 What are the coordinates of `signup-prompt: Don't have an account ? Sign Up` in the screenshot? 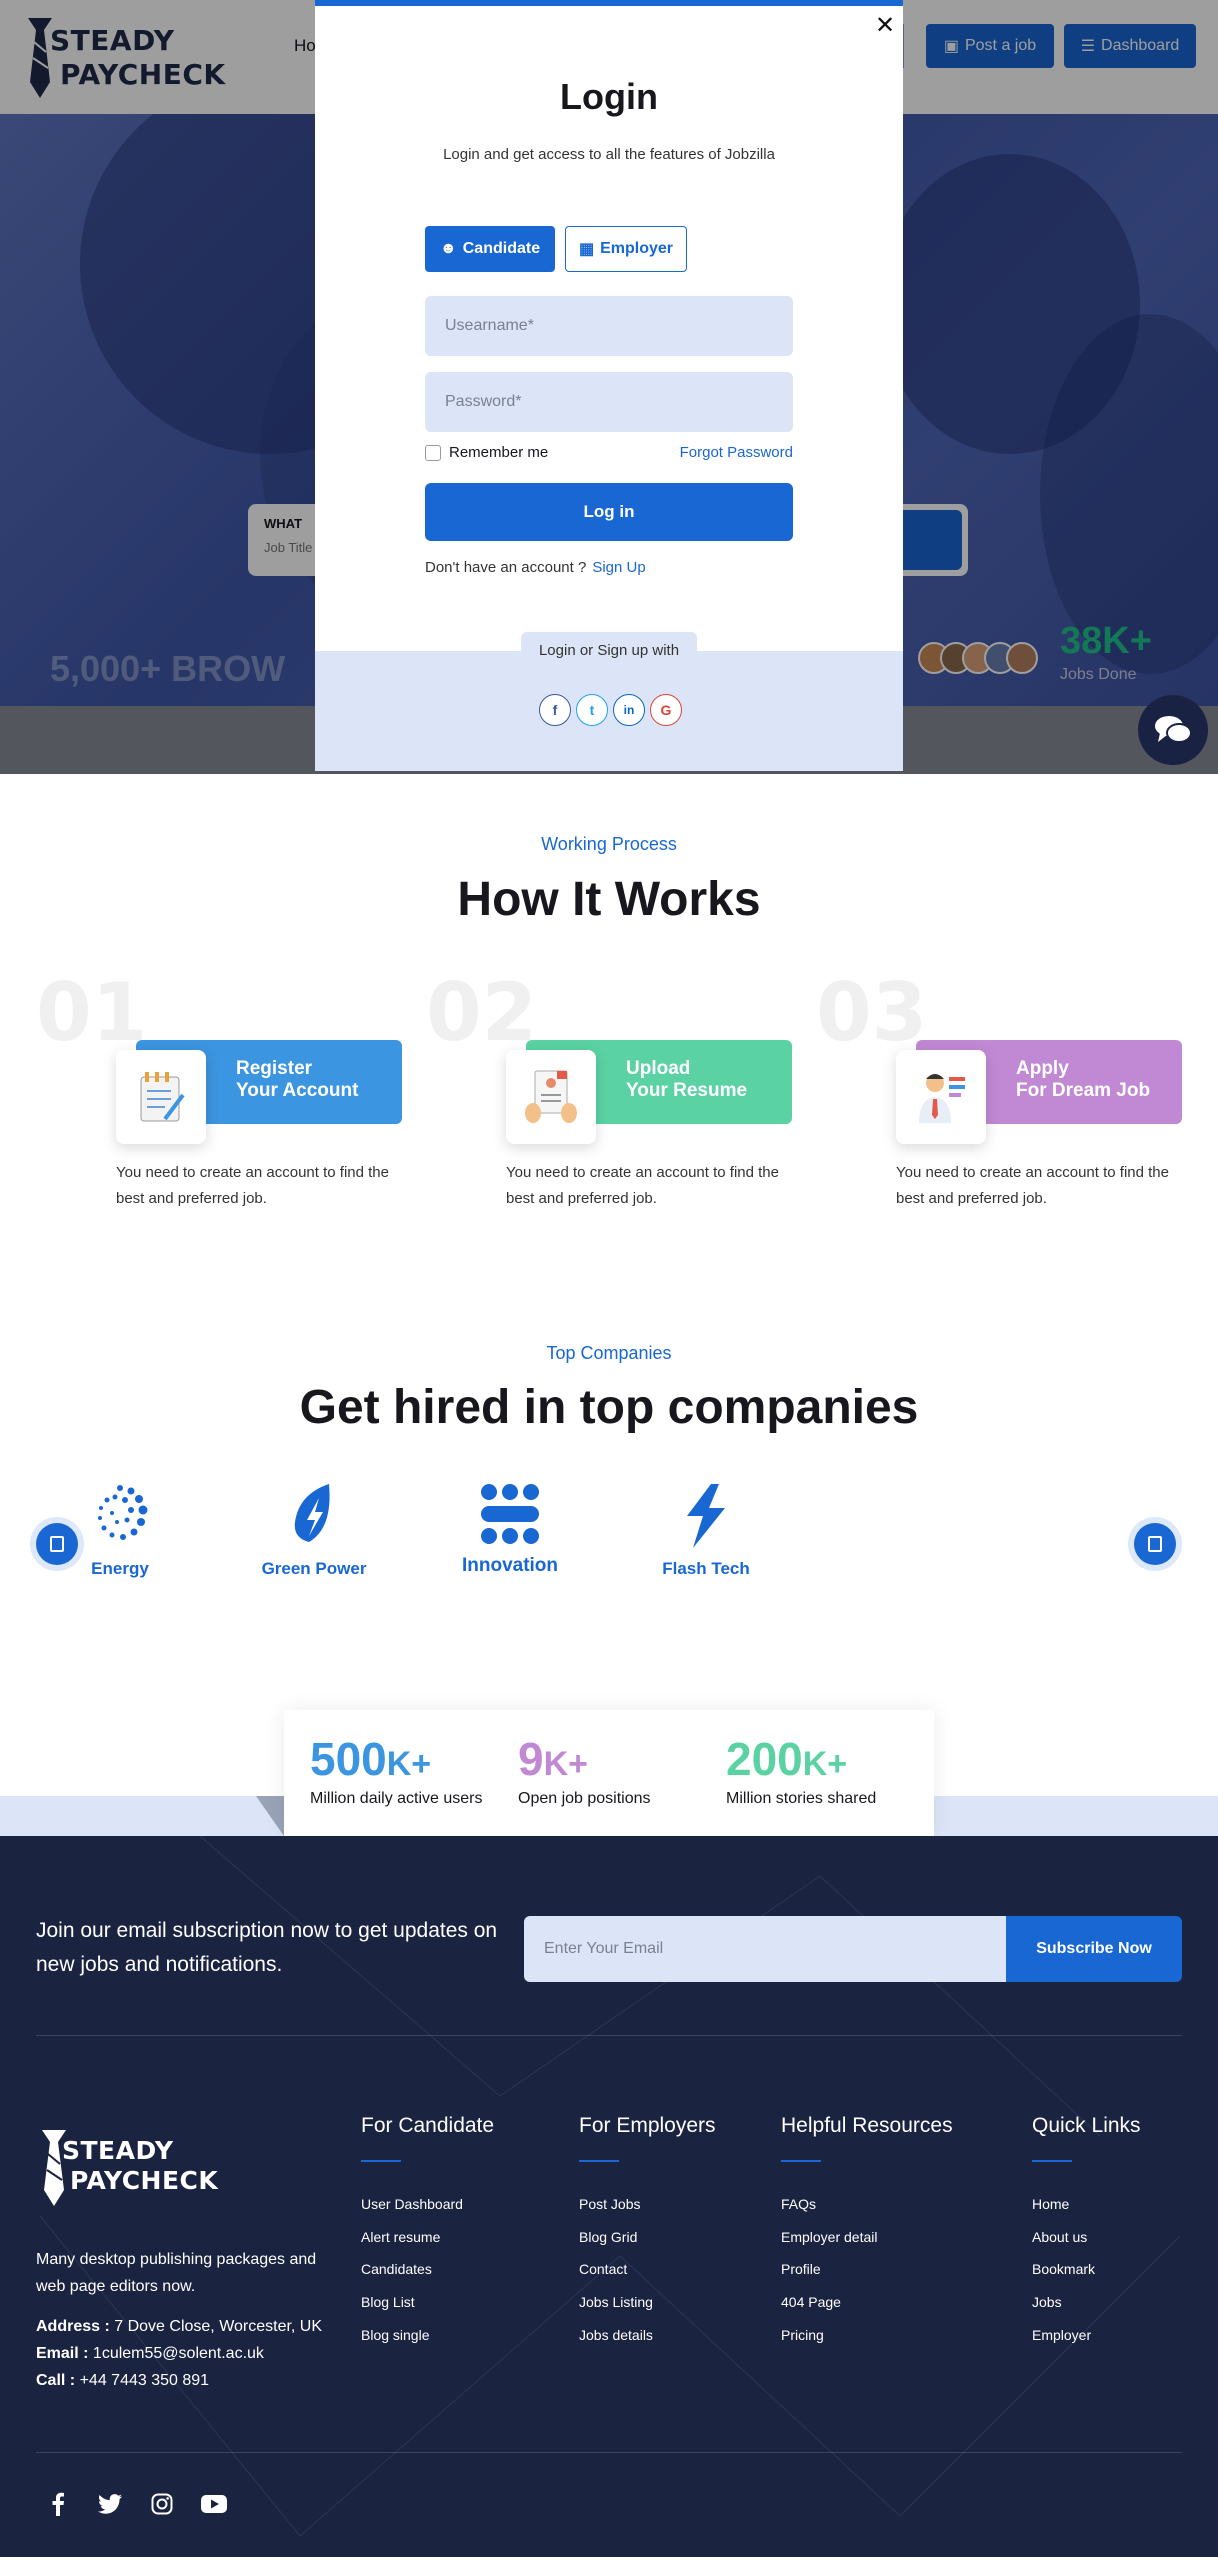 It's located at (535, 567).